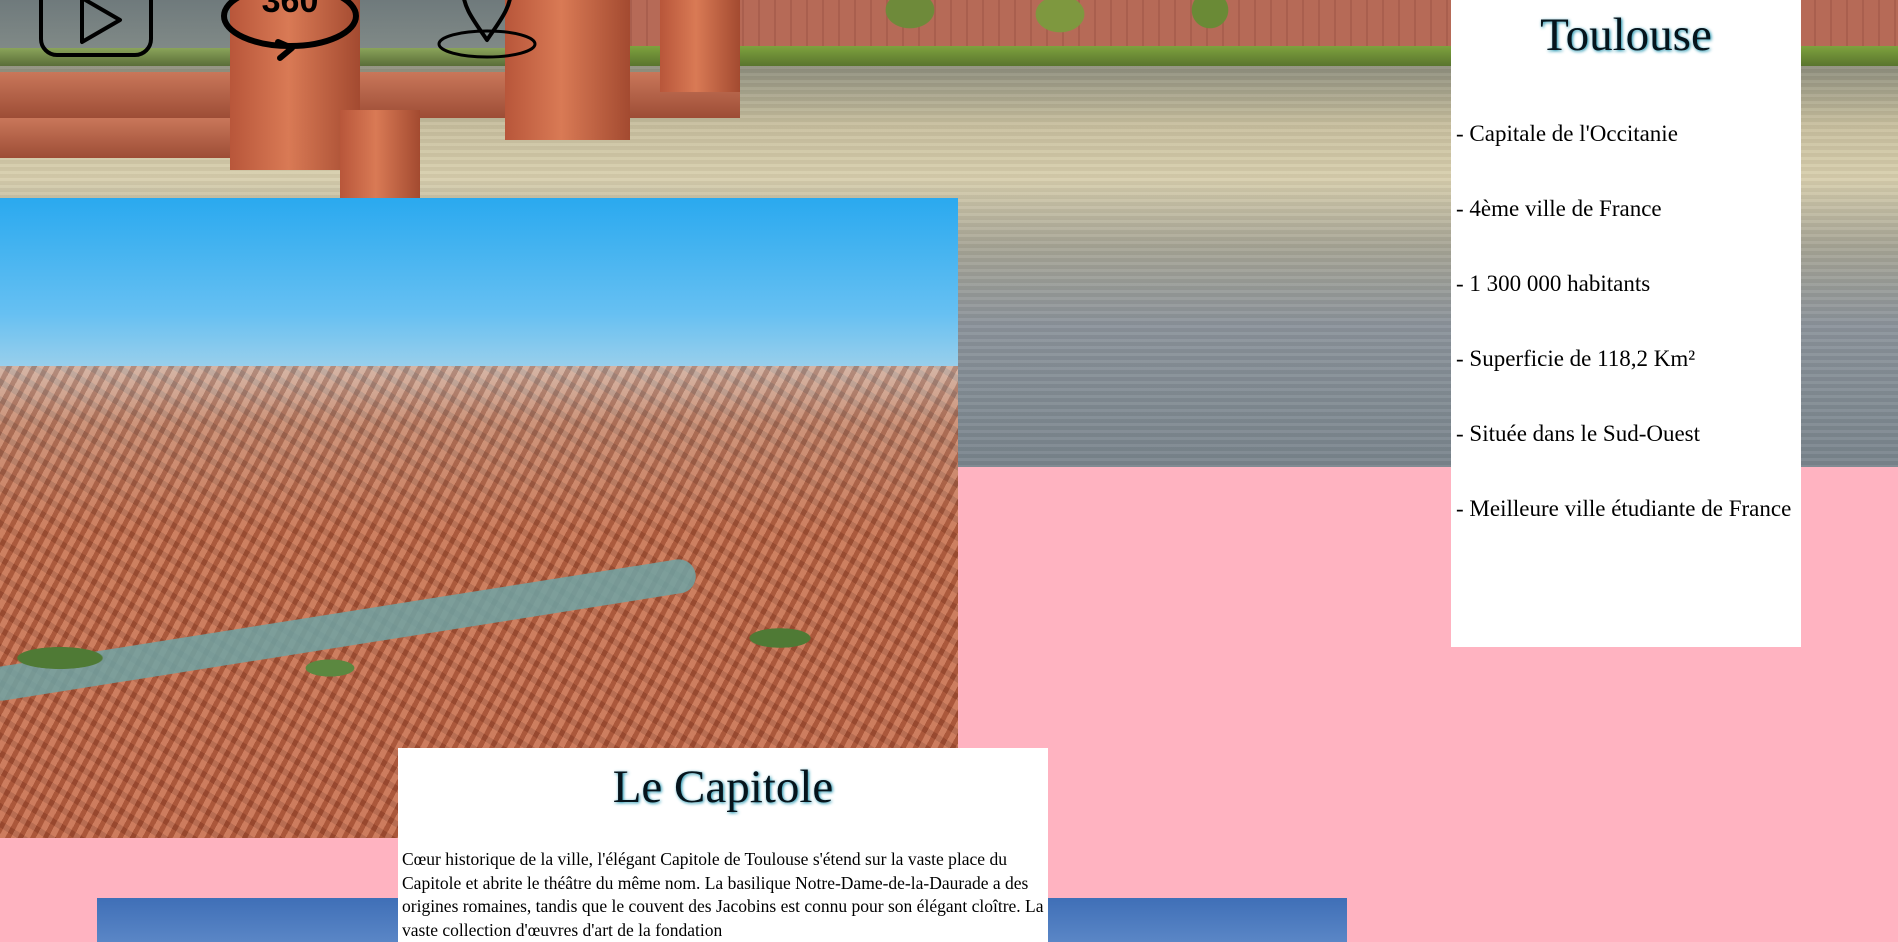 This screenshot has height=942, width=1898. Describe the element at coordinates (1567, 133) in the screenshot. I see `fact-item: - Capitale de l'Occitanie` at that location.